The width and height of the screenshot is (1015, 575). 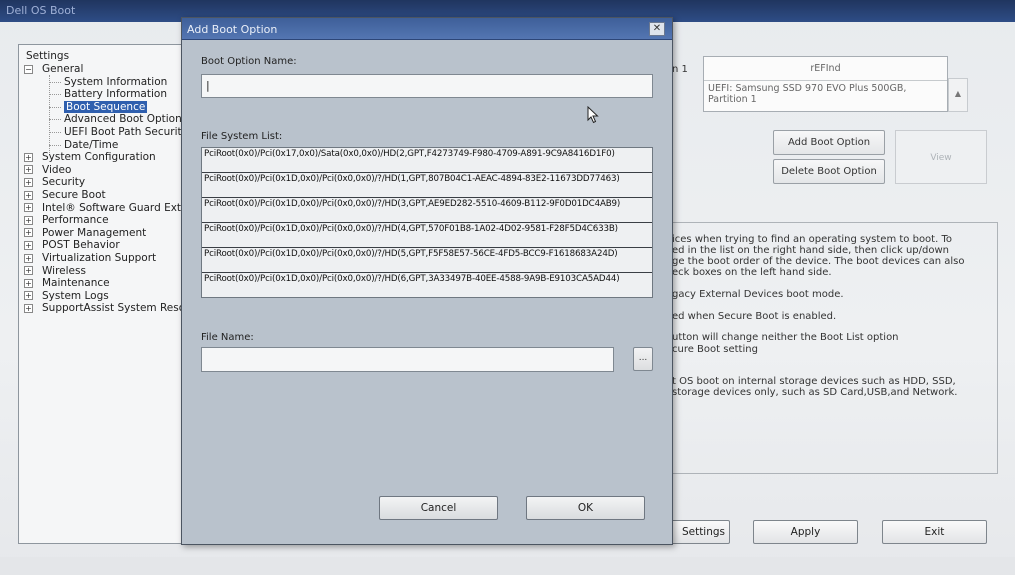 I want to click on file-name-input, so click(x=407, y=359).